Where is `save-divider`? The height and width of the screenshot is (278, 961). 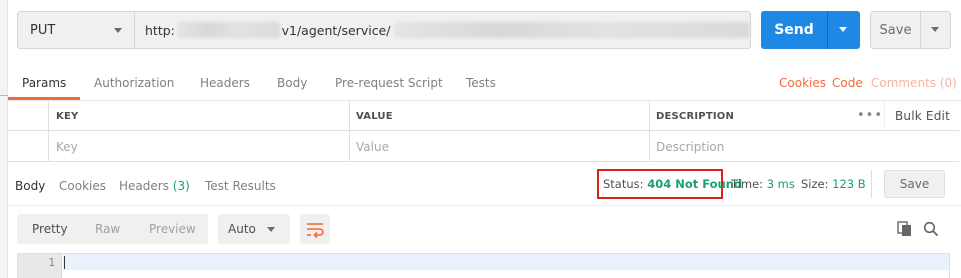 save-divider is located at coordinates (920, 30).